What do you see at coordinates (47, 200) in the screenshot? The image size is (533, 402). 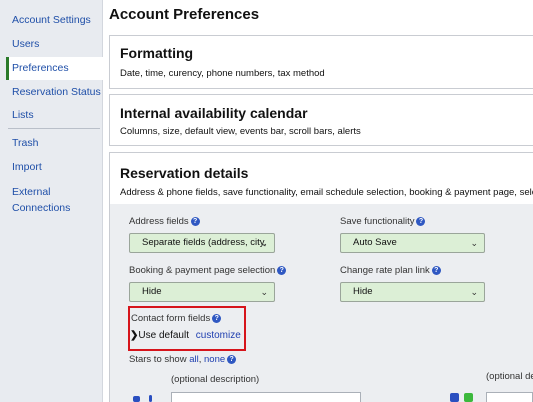 I see `sidebar-item-external-connections: External Connections` at bounding box center [47, 200].